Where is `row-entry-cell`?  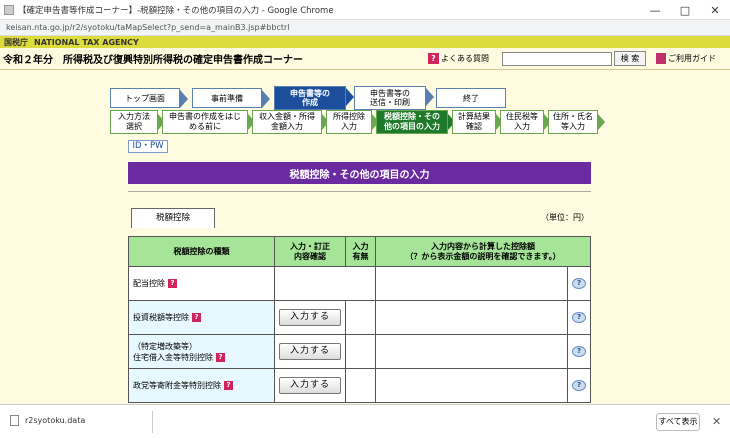
row-entry-cell is located at coordinates (325, 283).